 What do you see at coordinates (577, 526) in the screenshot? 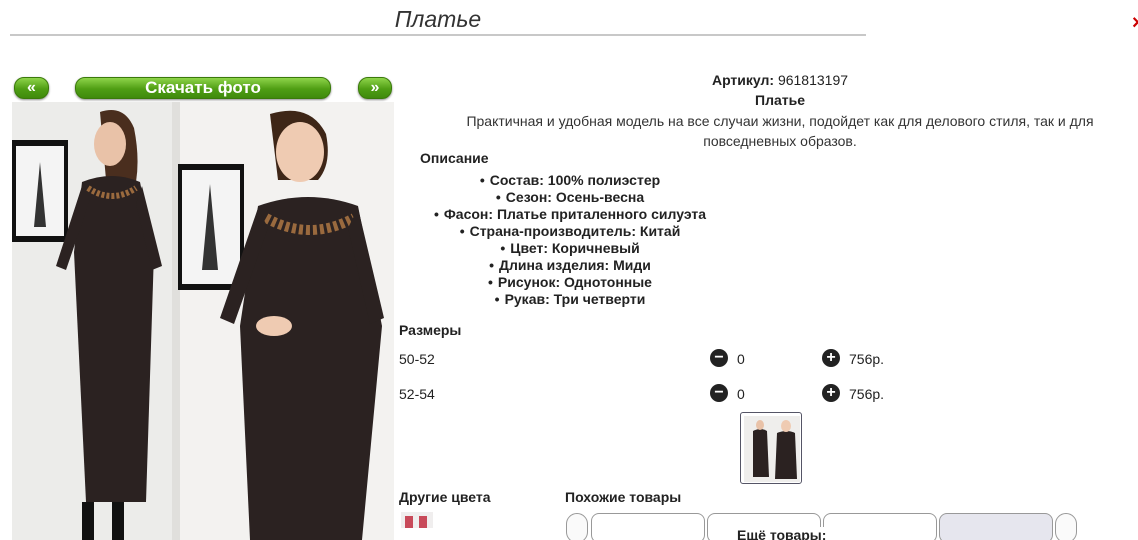
I see `carousel-prev-button` at bounding box center [577, 526].